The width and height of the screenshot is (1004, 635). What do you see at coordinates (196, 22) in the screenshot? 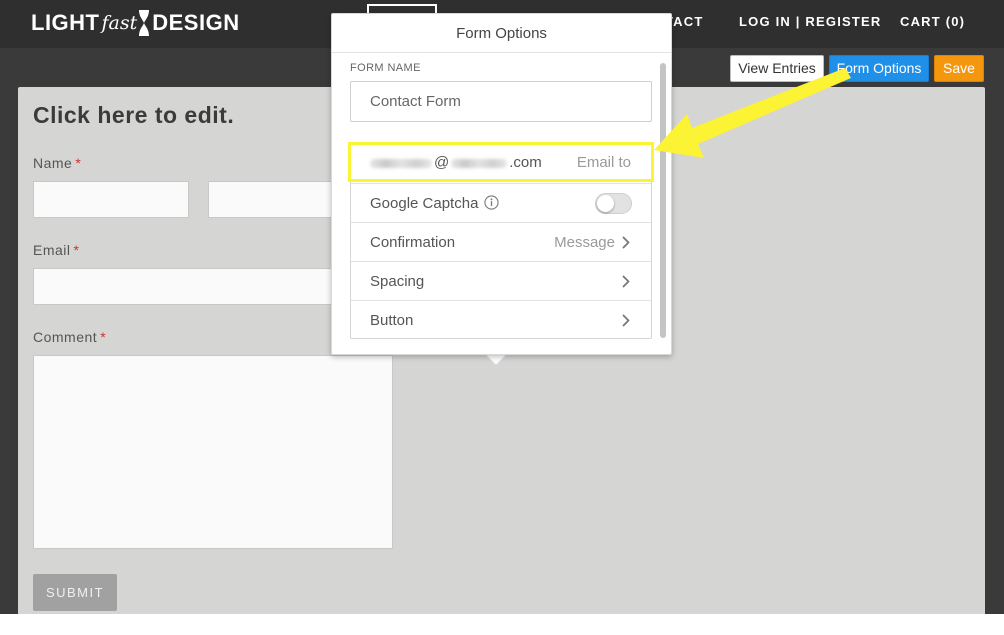
I see `logo-text-design: DESIGN` at bounding box center [196, 22].